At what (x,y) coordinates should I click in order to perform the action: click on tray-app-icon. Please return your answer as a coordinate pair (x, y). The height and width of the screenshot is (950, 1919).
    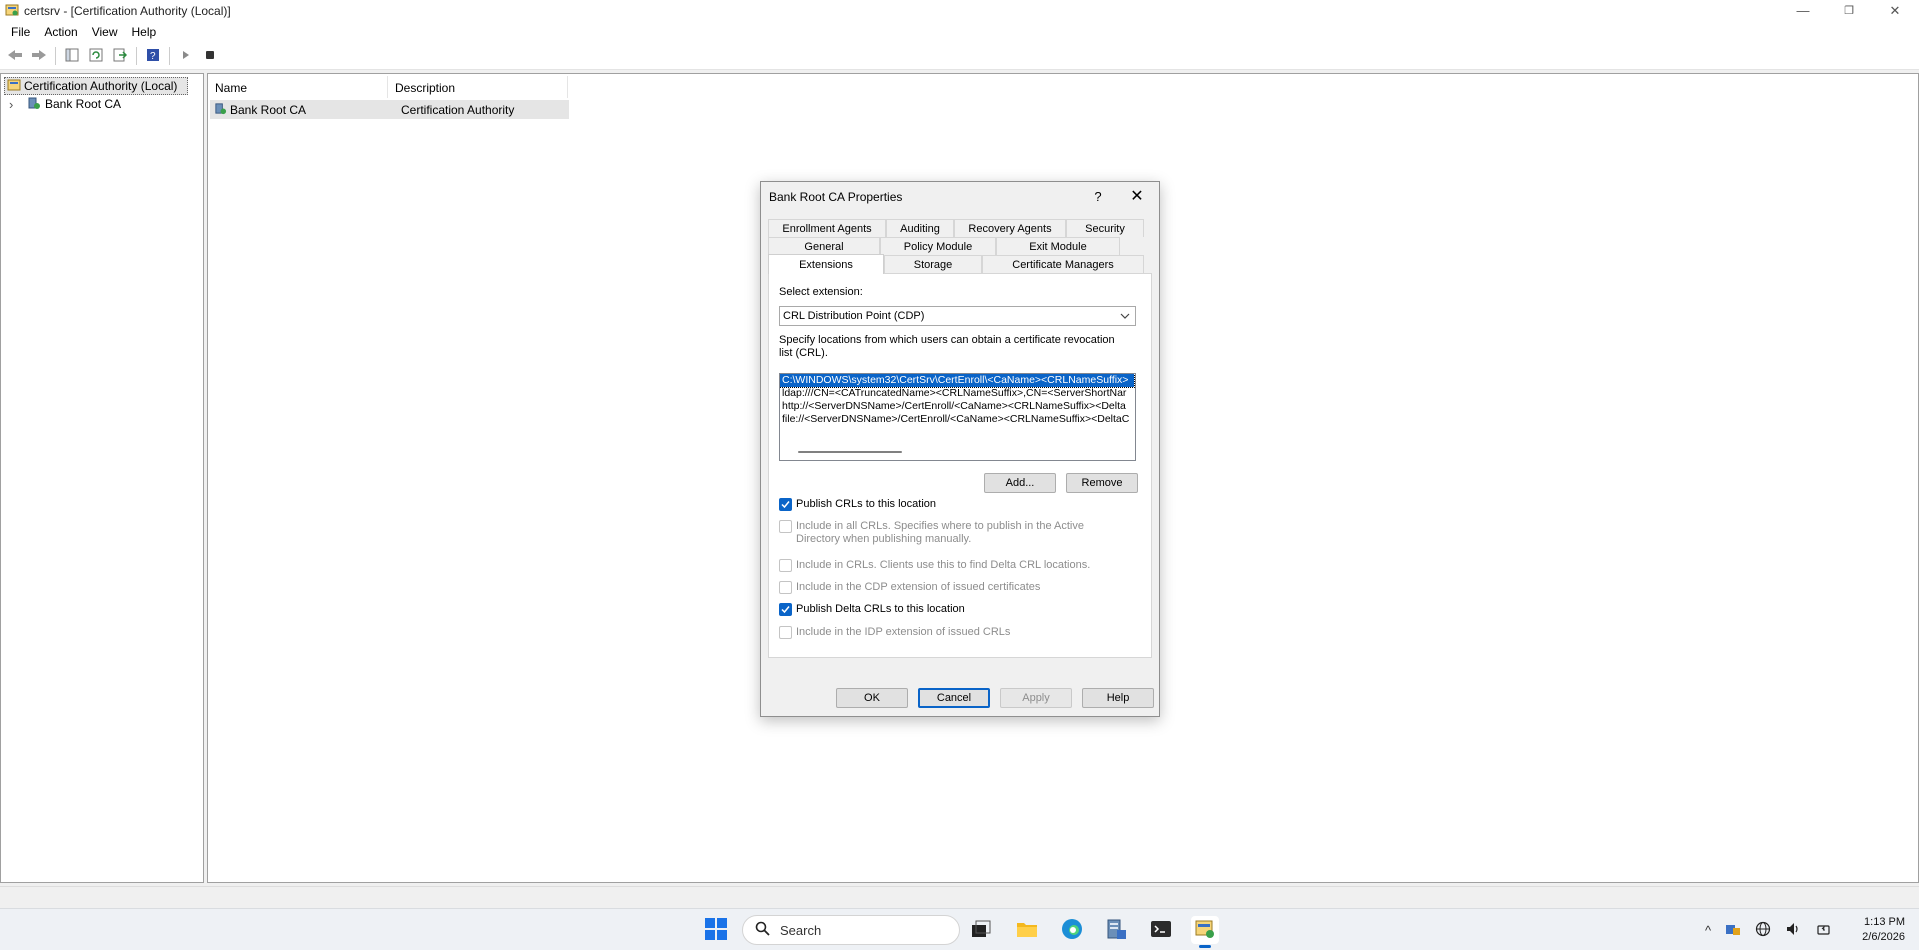
    Looking at the image, I should click on (1733, 930).